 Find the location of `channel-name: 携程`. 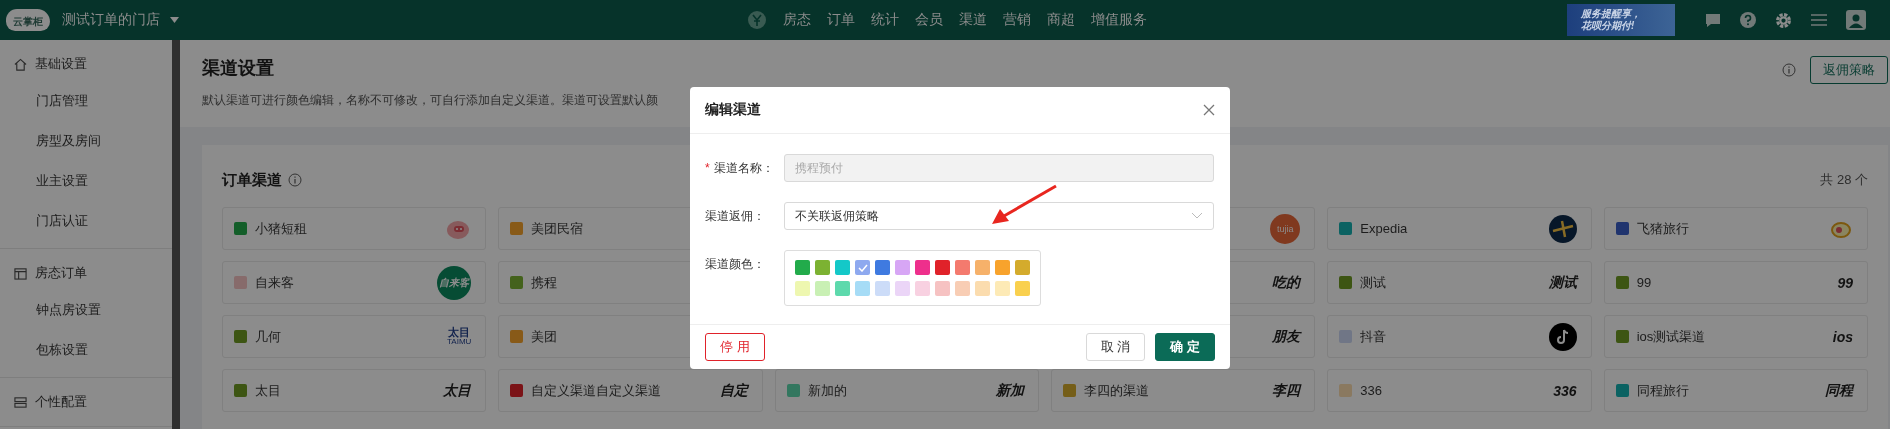

channel-name: 携程 is located at coordinates (544, 282).